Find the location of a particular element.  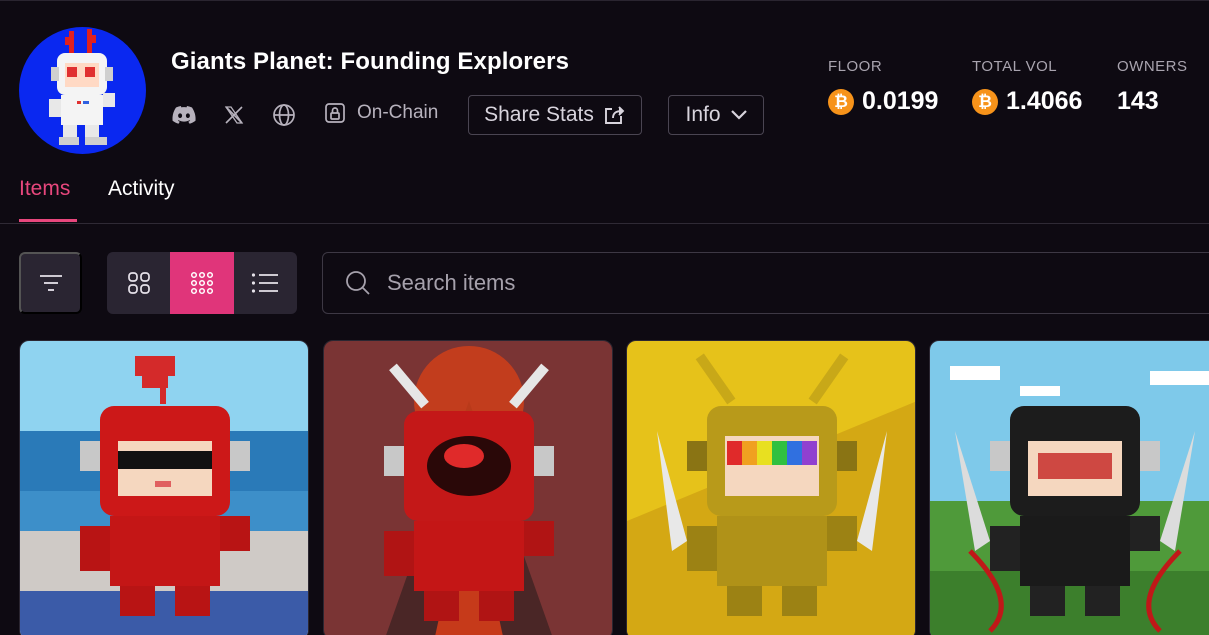

item-image-red-heart is located at coordinates (164, 488).